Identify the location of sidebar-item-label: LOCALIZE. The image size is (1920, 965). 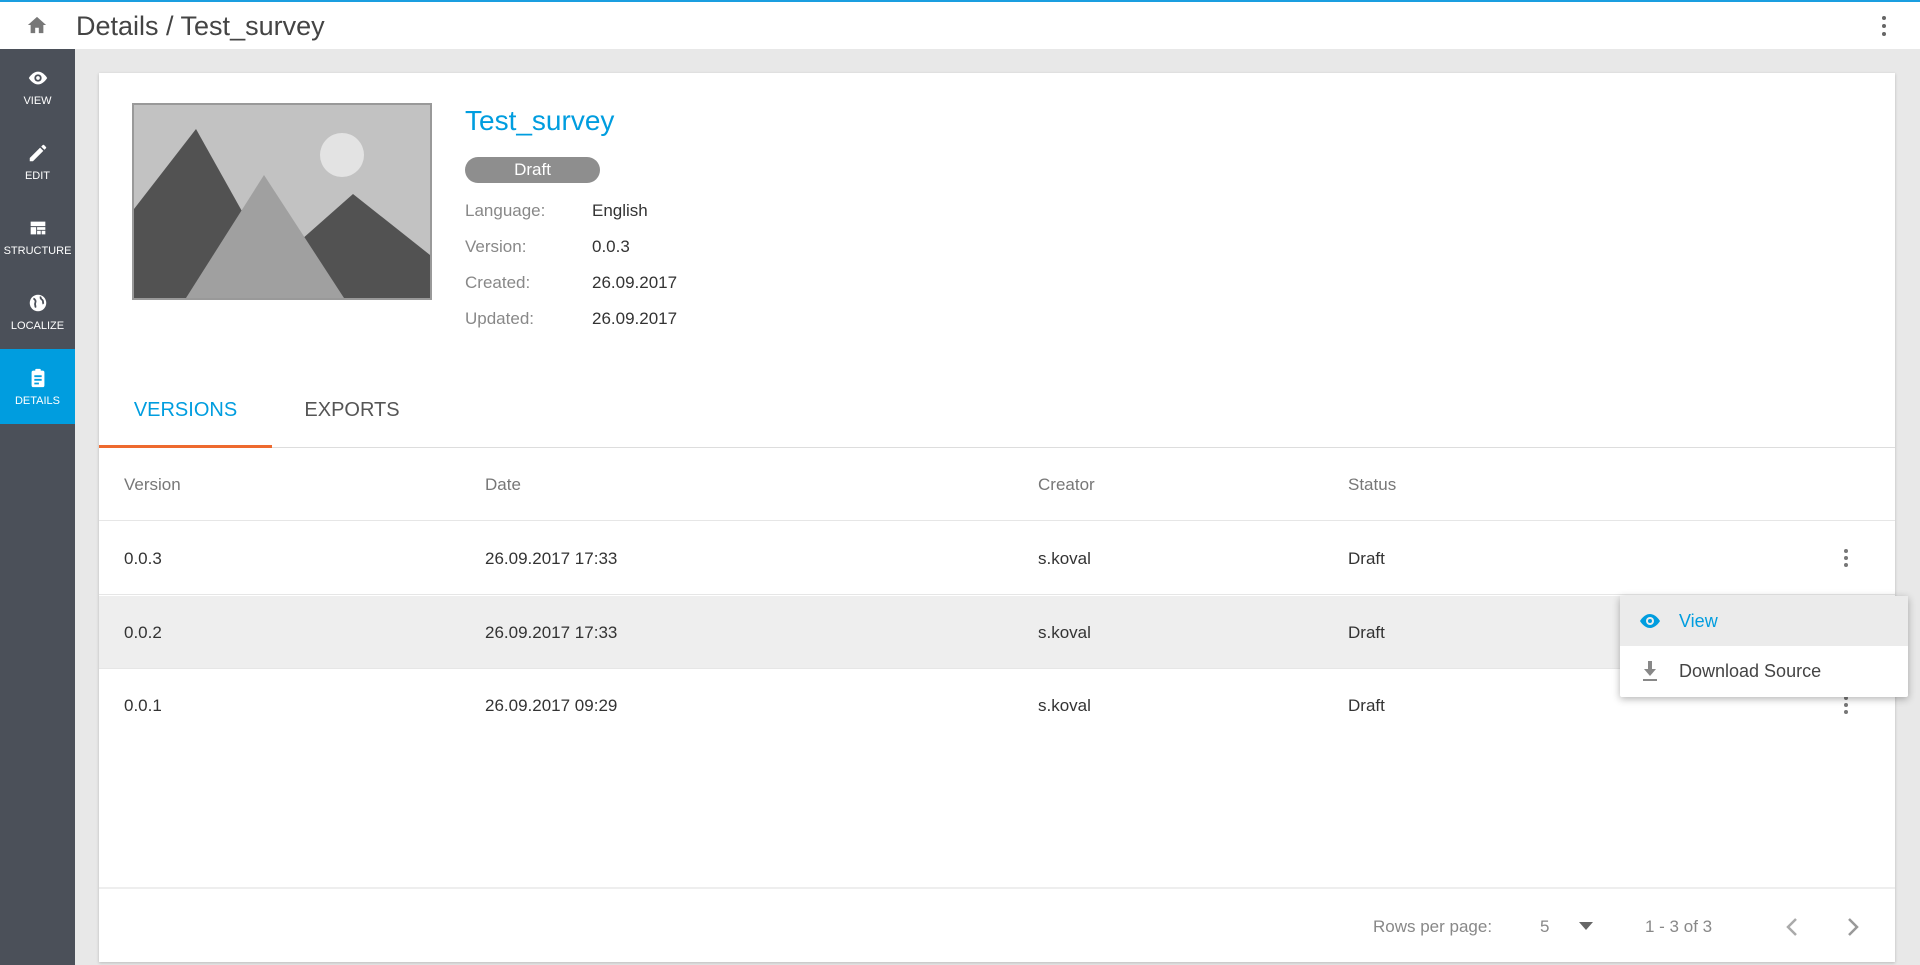
(37, 325).